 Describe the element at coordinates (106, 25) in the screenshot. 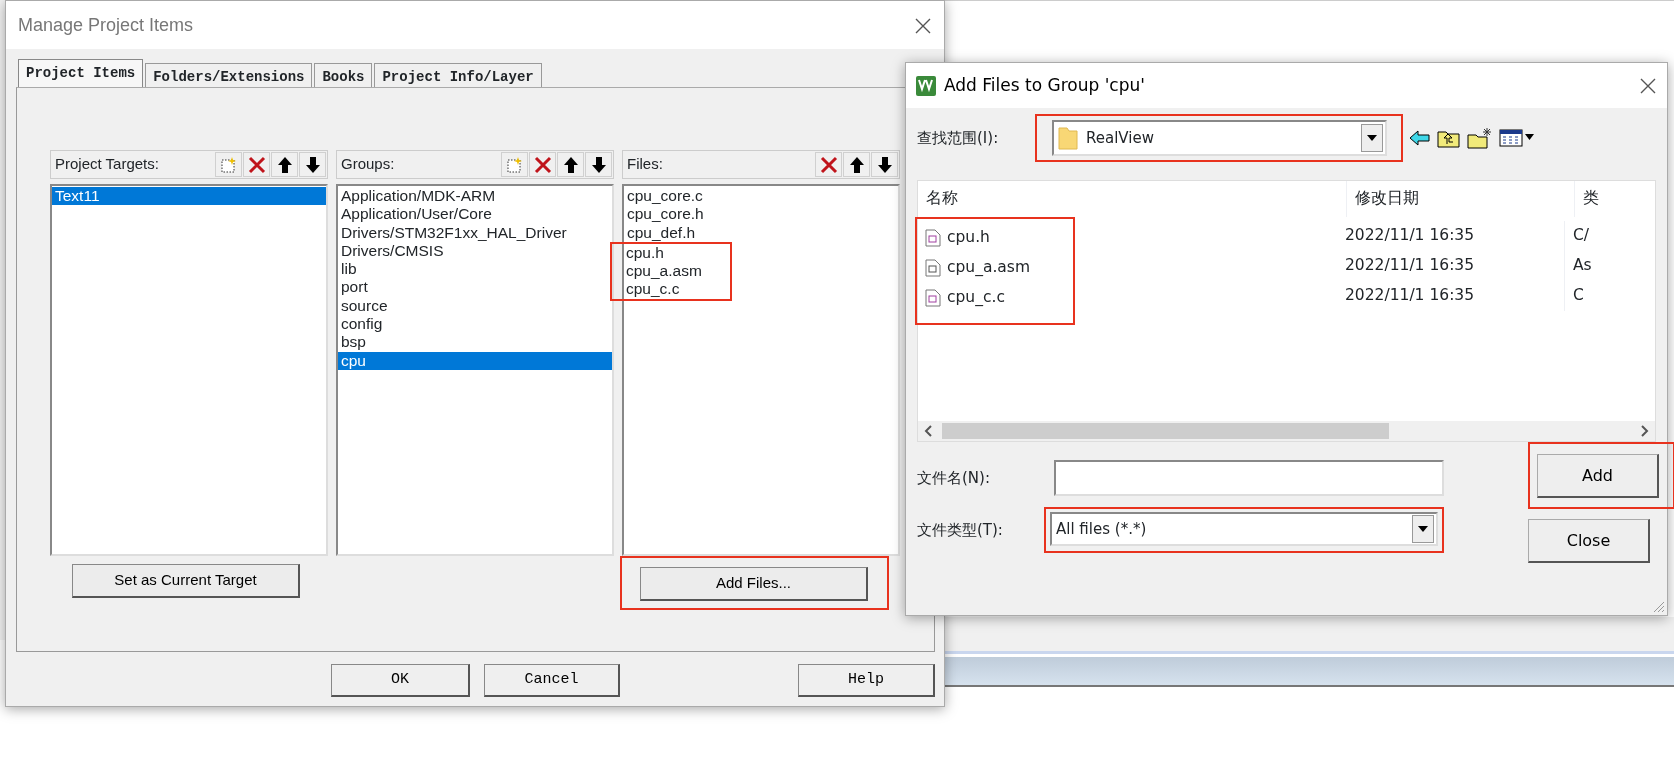

I see `window-title: Manage Project Items` at that location.